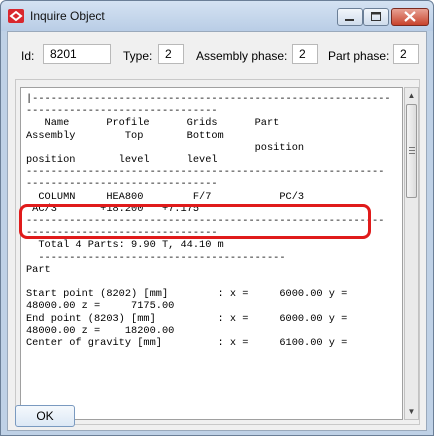 The width and height of the screenshot is (436, 438). I want to click on assembly-phase-label: Assembly phase:, so click(242, 56).